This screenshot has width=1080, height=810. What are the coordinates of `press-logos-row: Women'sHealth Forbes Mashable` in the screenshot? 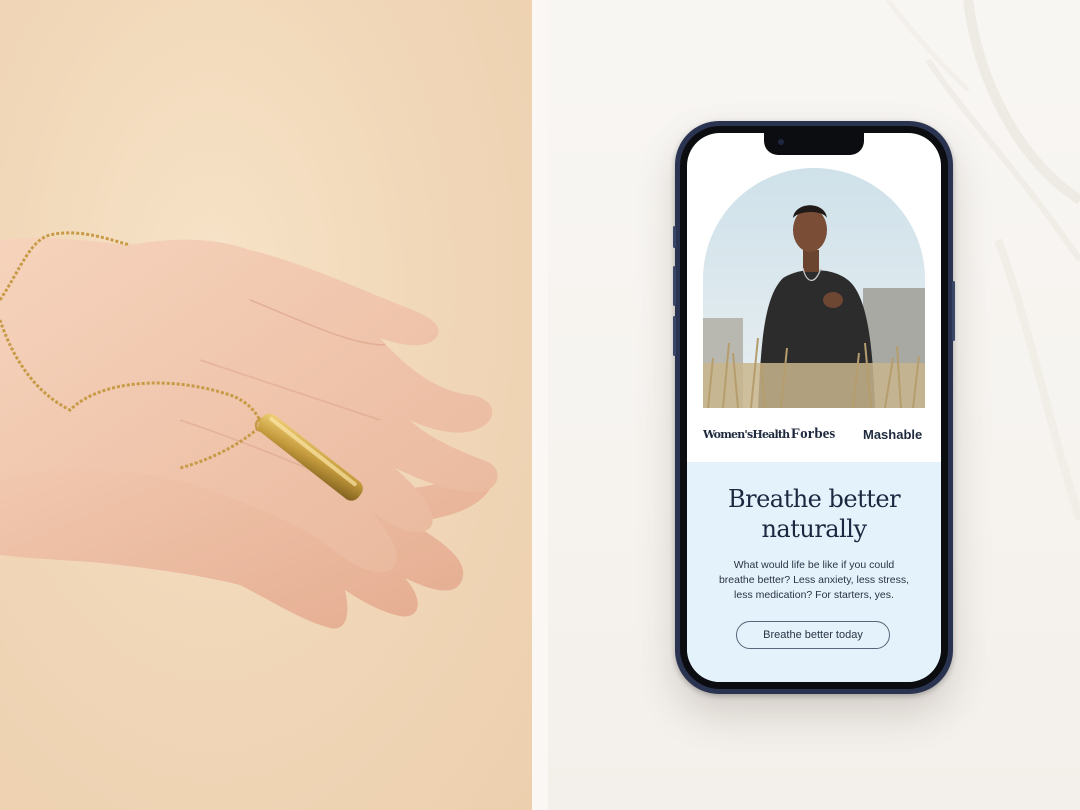 It's located at (814, 436).